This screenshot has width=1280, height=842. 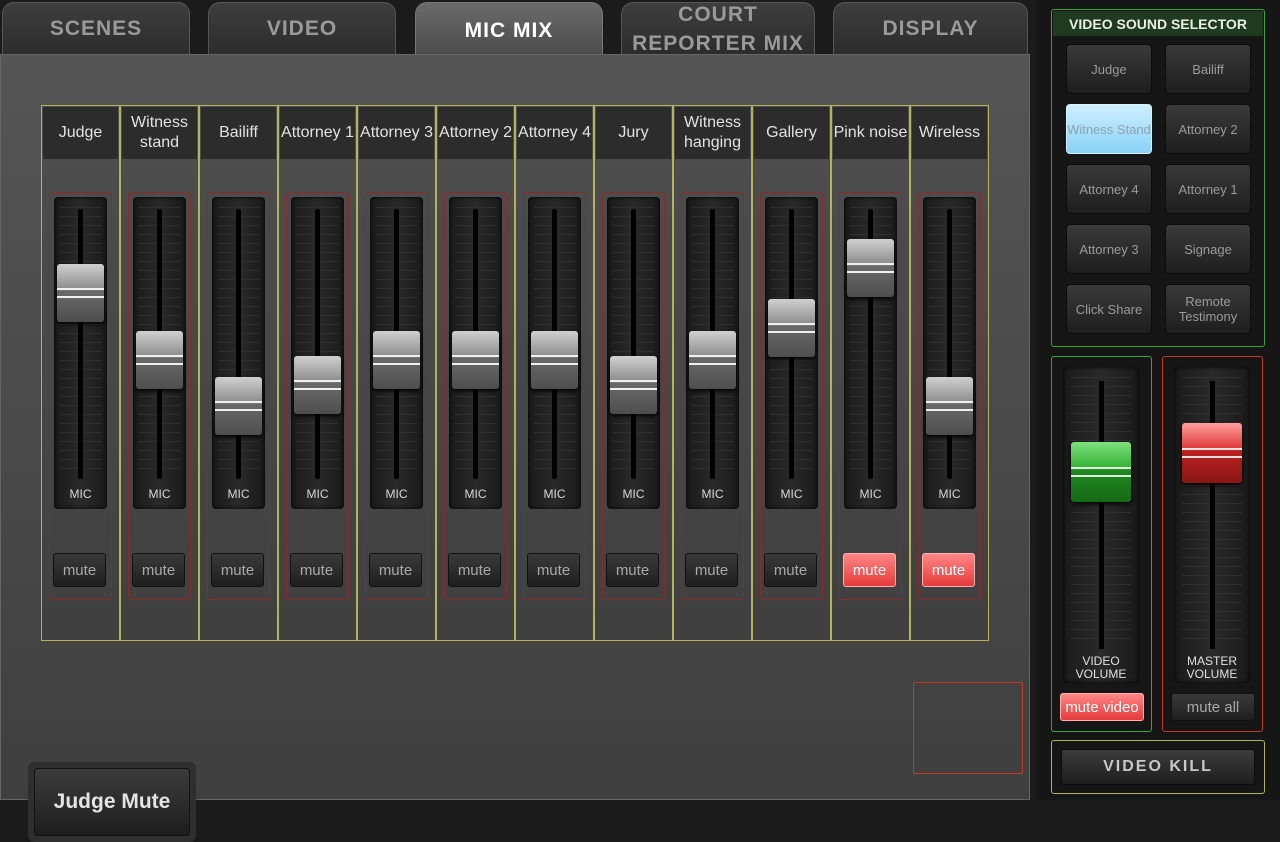 What do you see at coordinates (1109, 309) in the screenshot?
I see `video-source-button: Click Share` at bounding box center [1109, 309].